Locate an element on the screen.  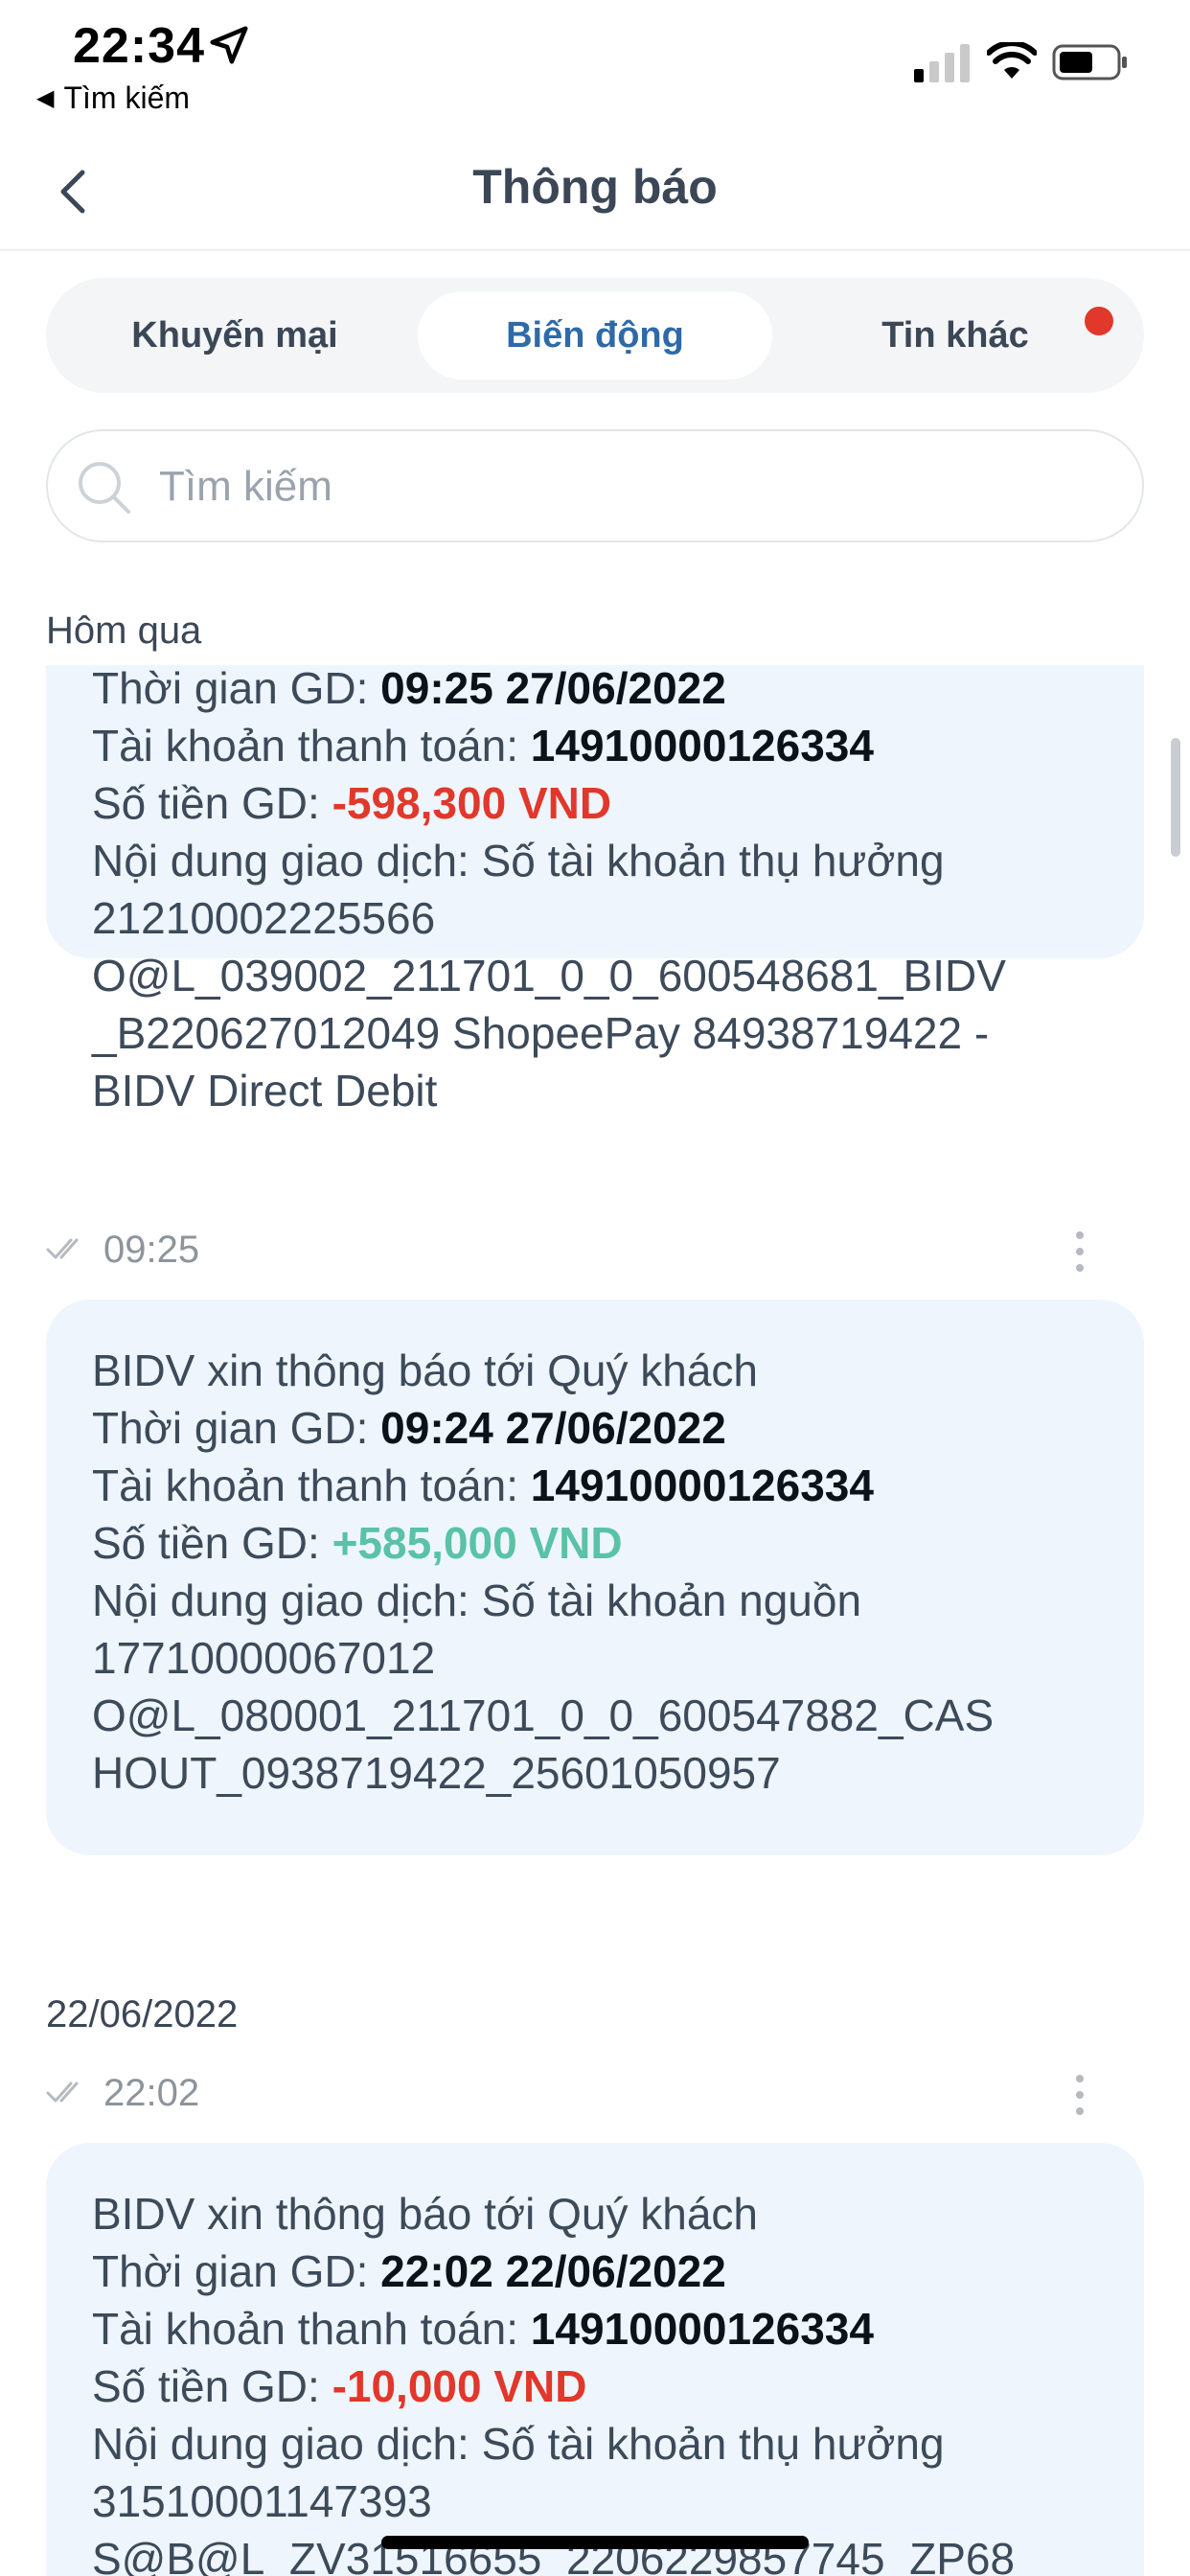
message-time: 22:02 is located at coordinates (151, 2093).